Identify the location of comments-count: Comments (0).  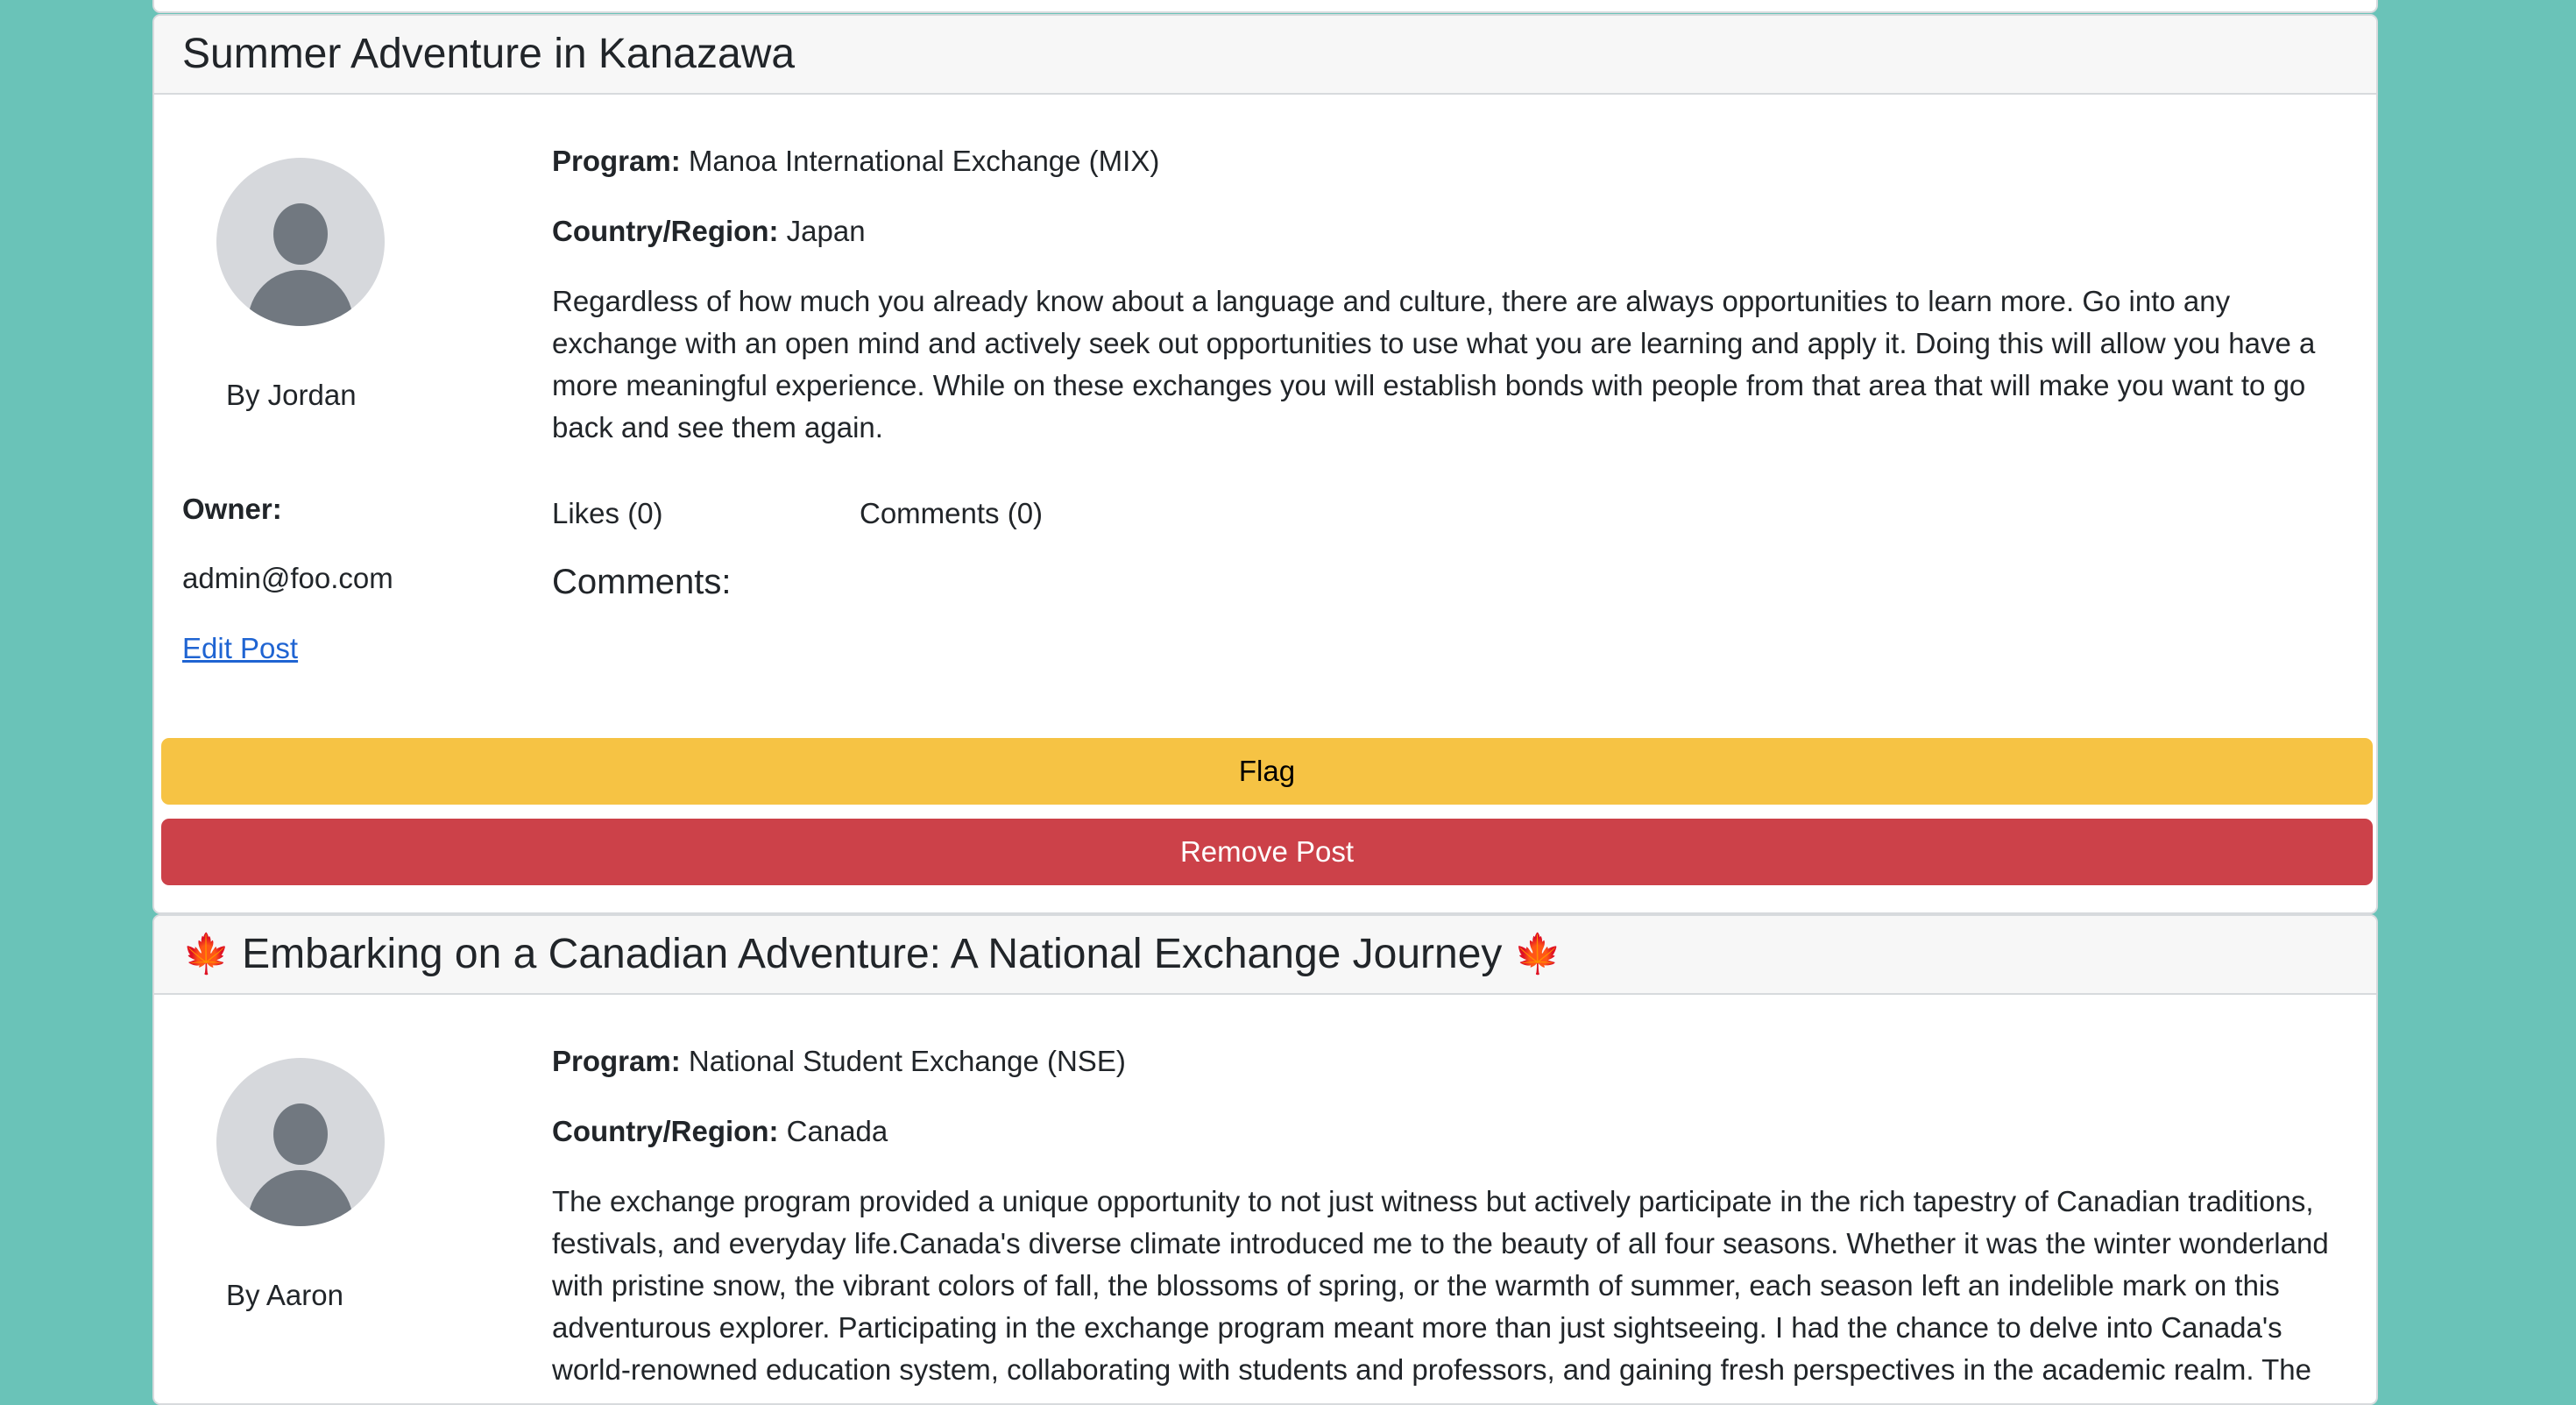
(951, 513).